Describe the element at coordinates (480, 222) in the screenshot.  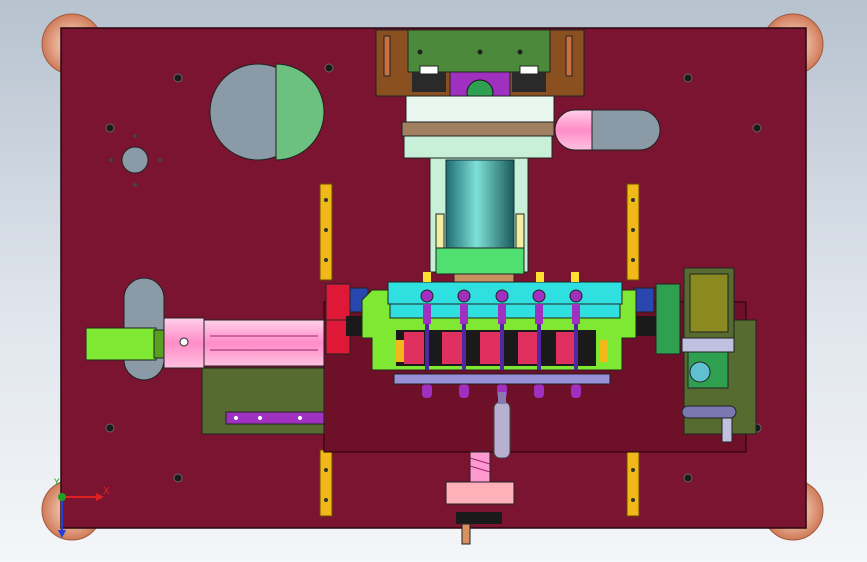
I see `main-cylinder` at that location.